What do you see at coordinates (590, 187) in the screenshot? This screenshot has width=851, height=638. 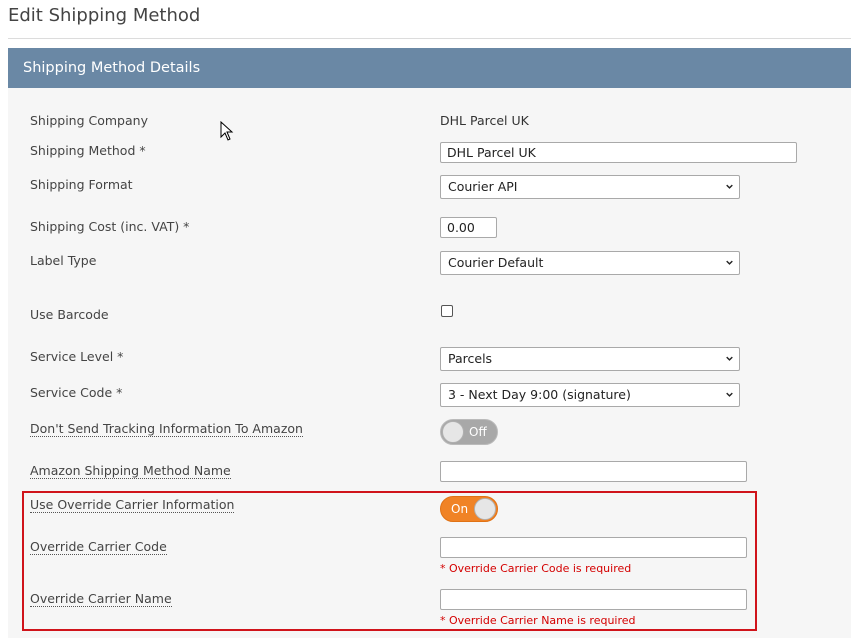 I see `shipping-format-select: Courier API` at bounding box center [590, 187].